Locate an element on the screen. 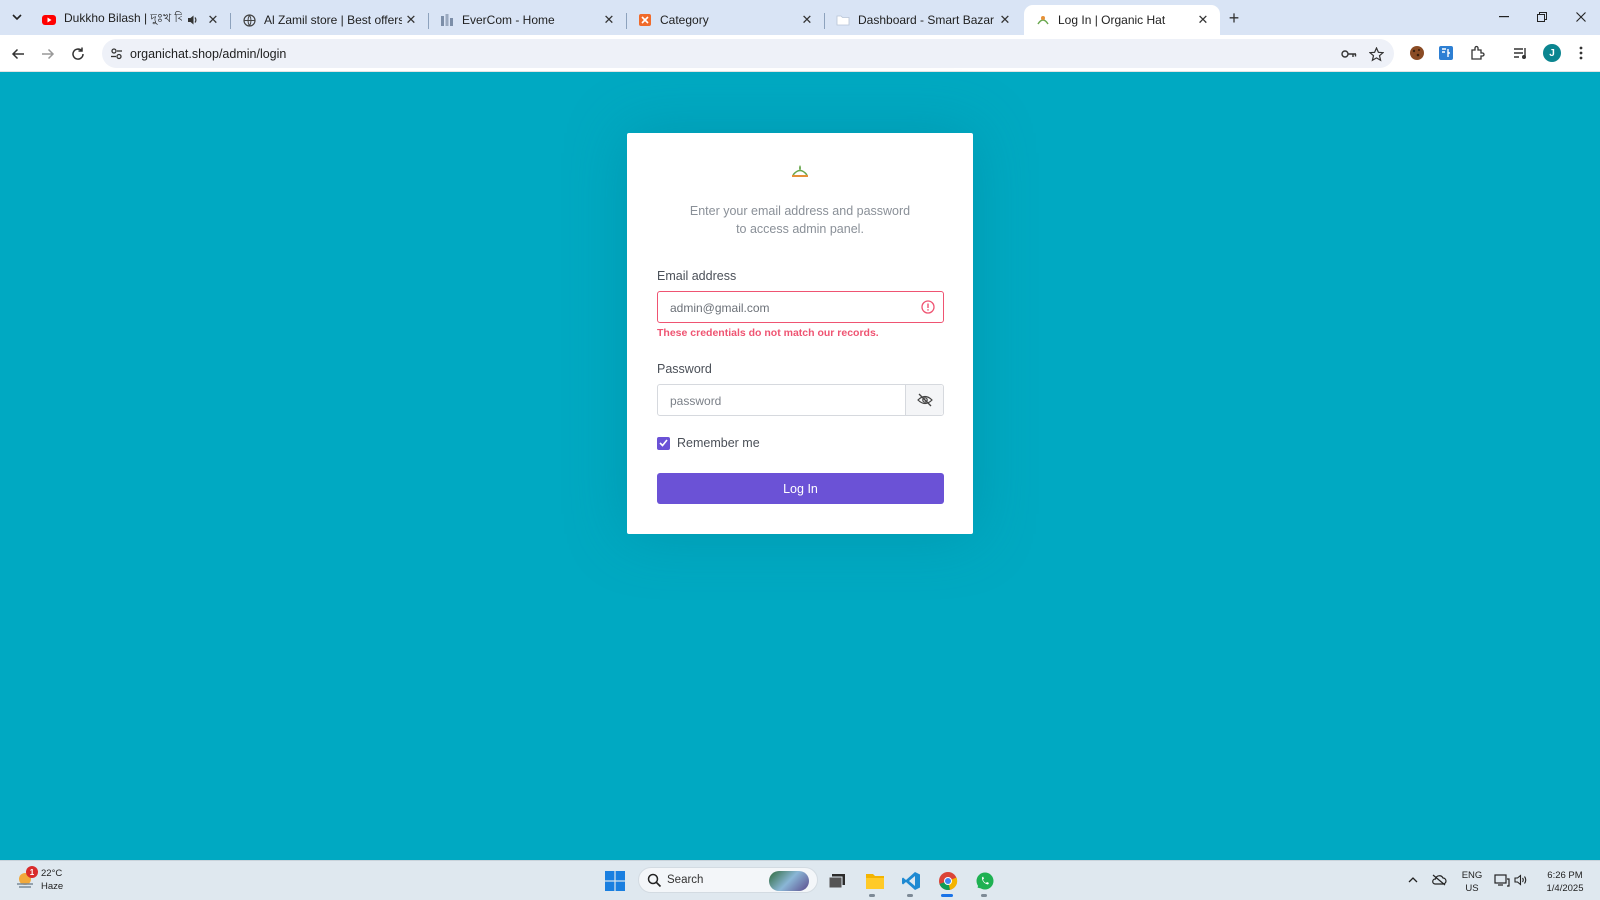  arrow-left-icon is located at coordinates (17, 54).